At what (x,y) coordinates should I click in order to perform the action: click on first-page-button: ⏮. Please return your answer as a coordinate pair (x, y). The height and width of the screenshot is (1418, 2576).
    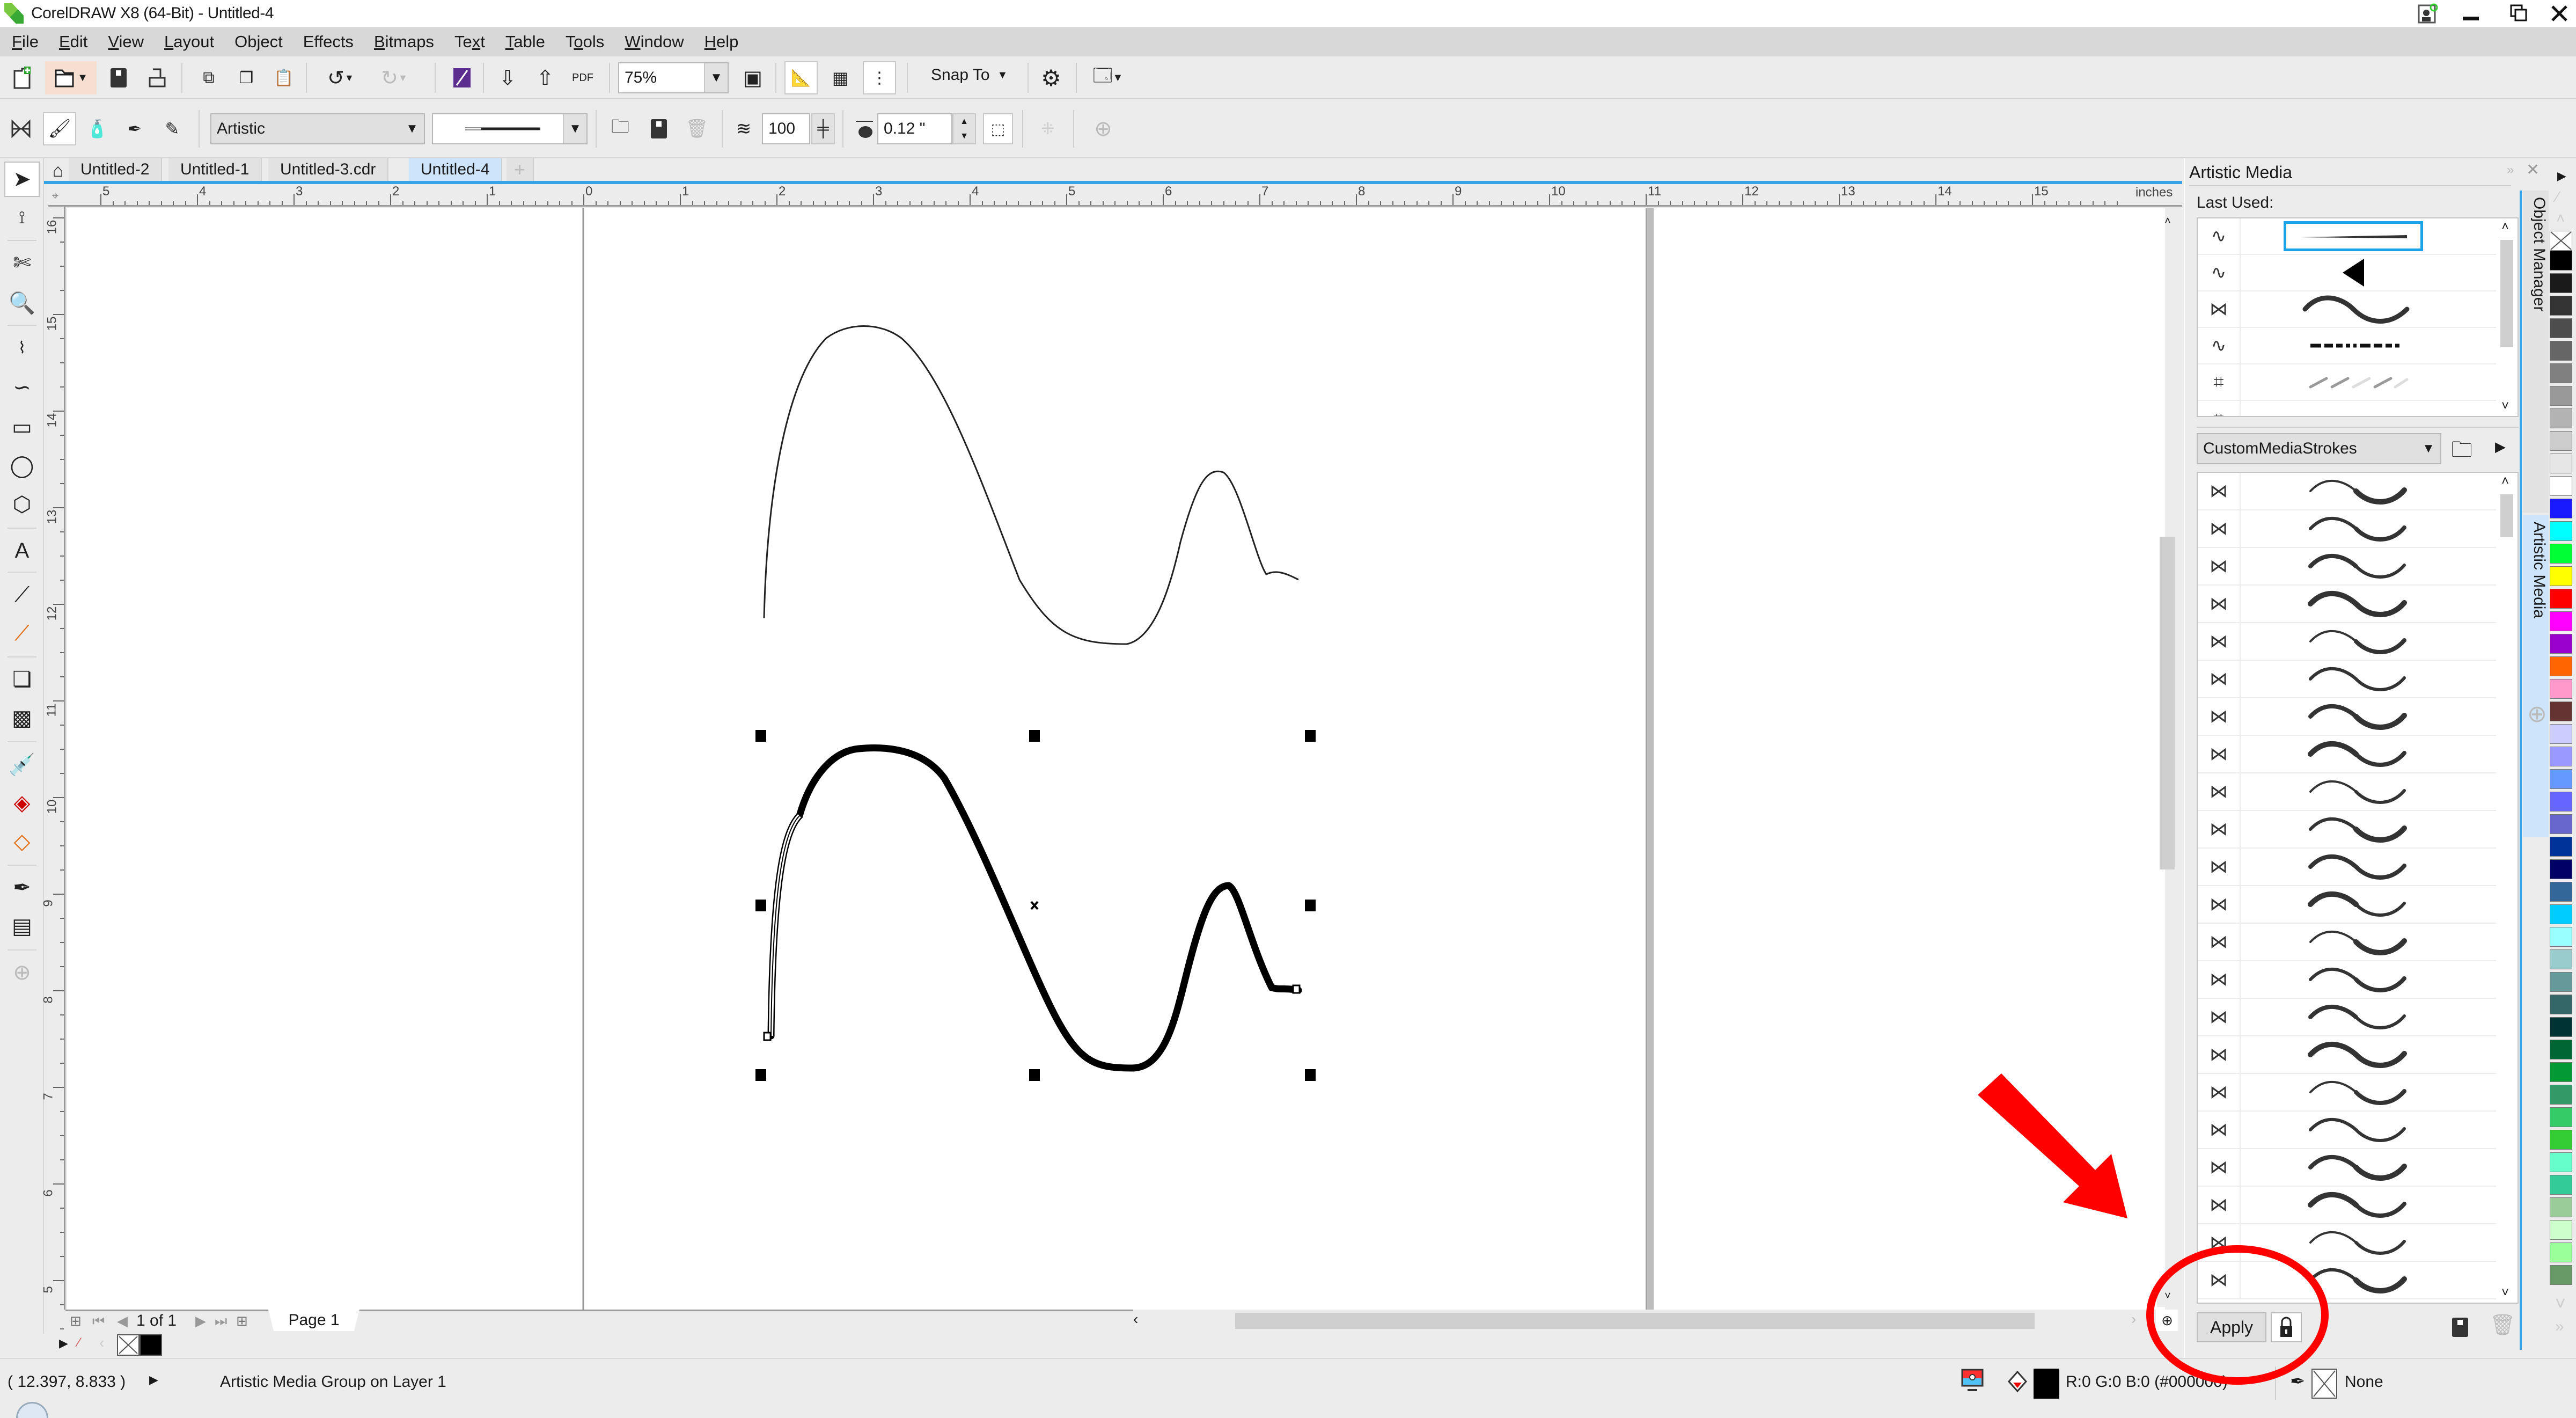
    Looking at the image, I should click on (98, 1322).